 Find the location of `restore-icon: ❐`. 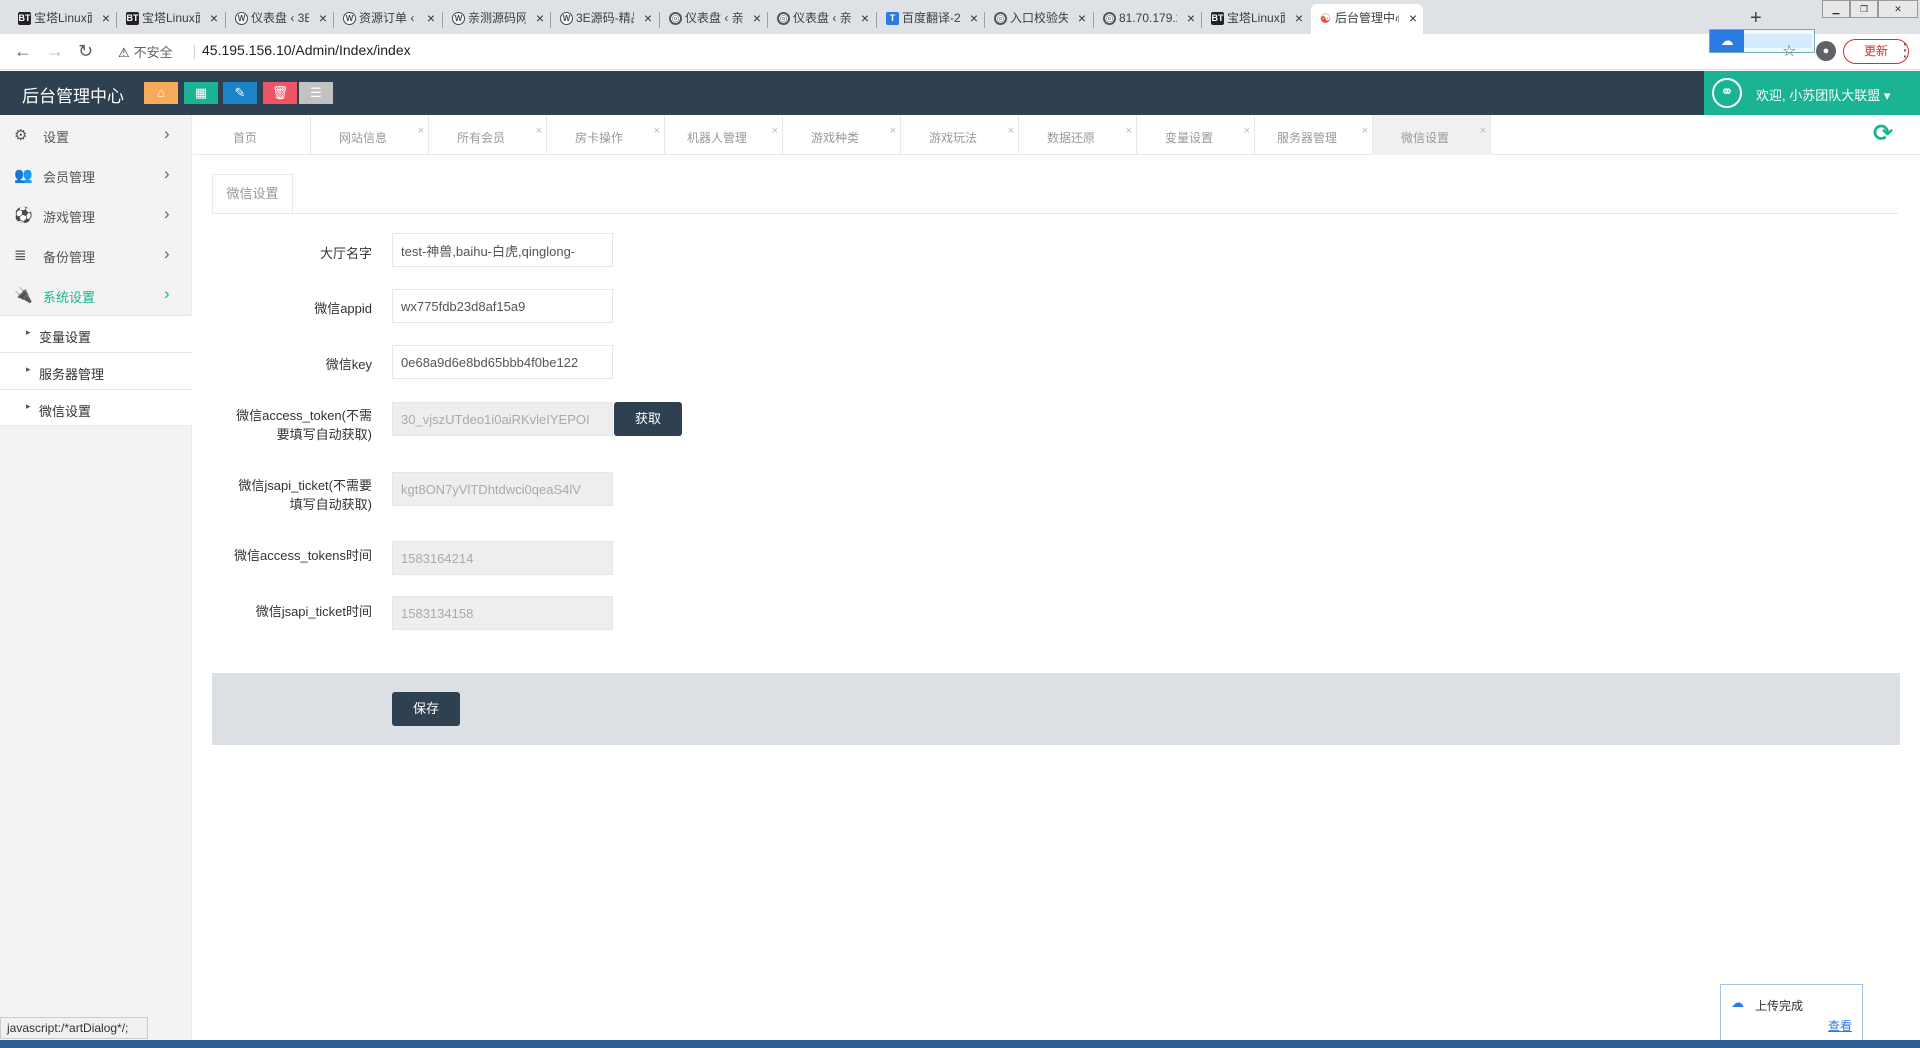

restore-icon: ❐ is located at coordinates (1864, 9).